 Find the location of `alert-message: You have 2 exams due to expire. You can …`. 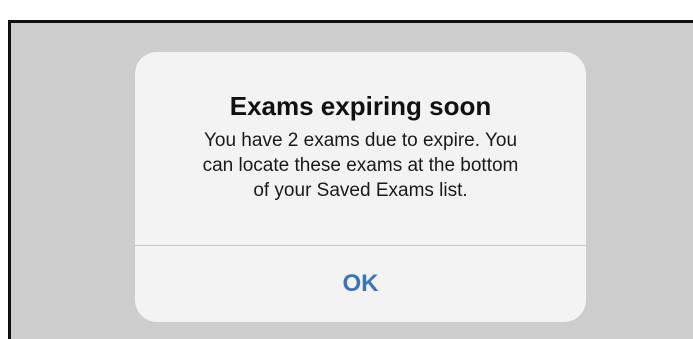

alert-message: You have 2 exams due to expire. You can … is located at coordinates (360, 165).